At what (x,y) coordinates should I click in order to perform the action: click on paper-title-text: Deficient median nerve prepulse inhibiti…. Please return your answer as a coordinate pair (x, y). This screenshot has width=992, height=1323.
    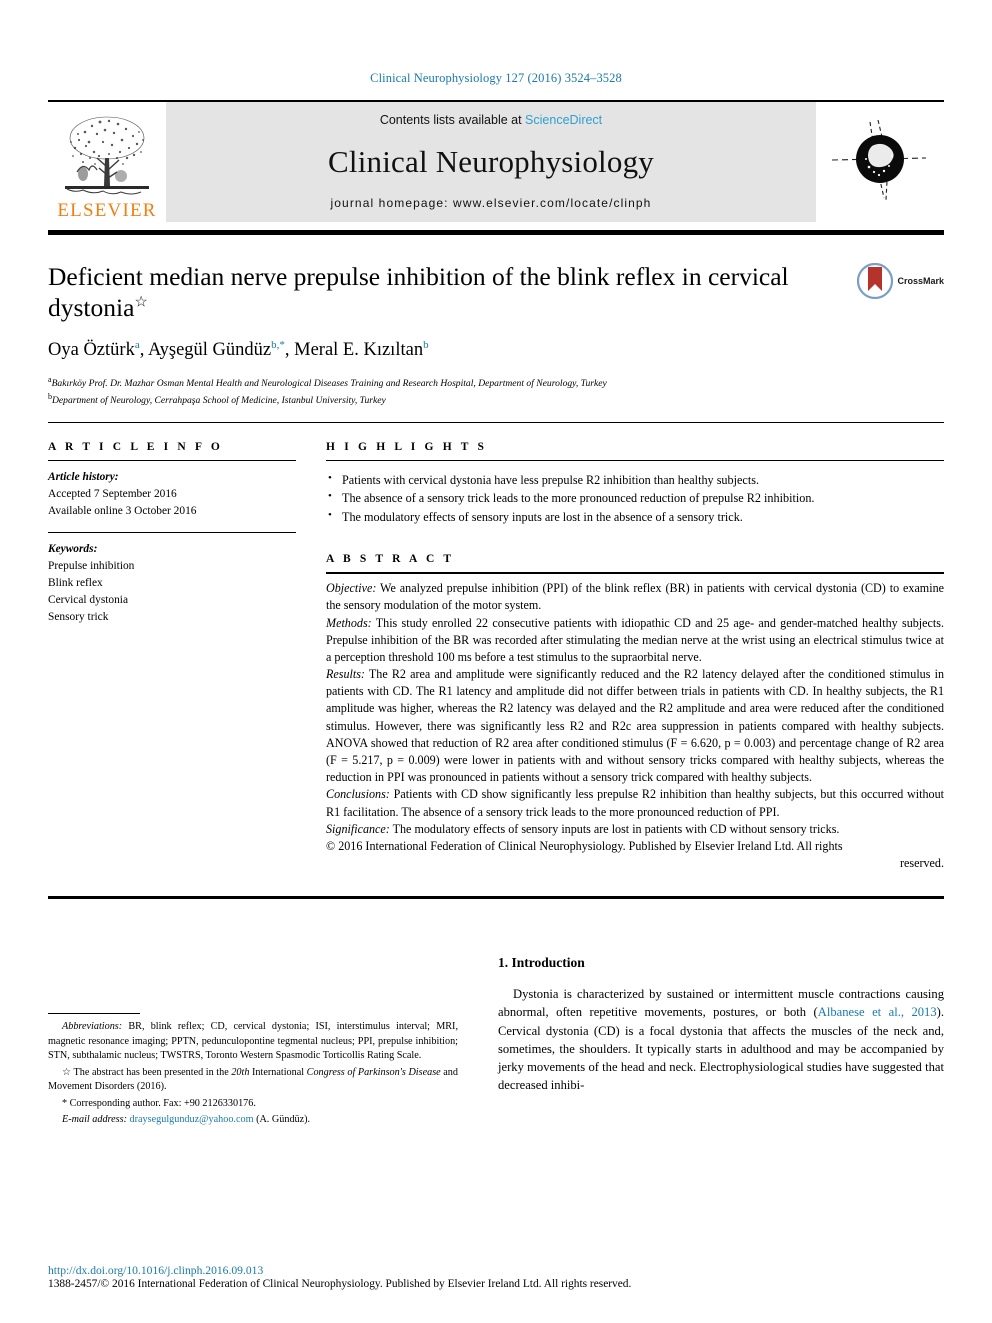
    Looking at the image, I should click on (418, 292).